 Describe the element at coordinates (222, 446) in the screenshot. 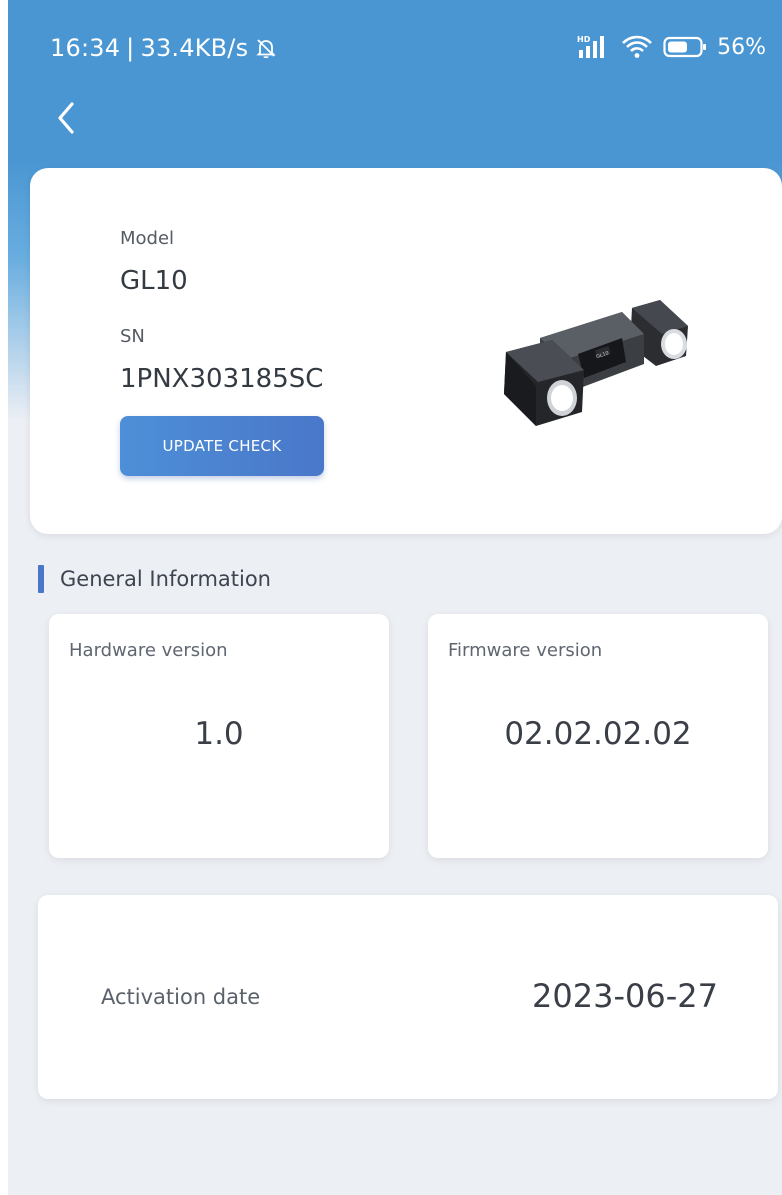

I see `update-check-button: UPDATE CHECK` at that location.